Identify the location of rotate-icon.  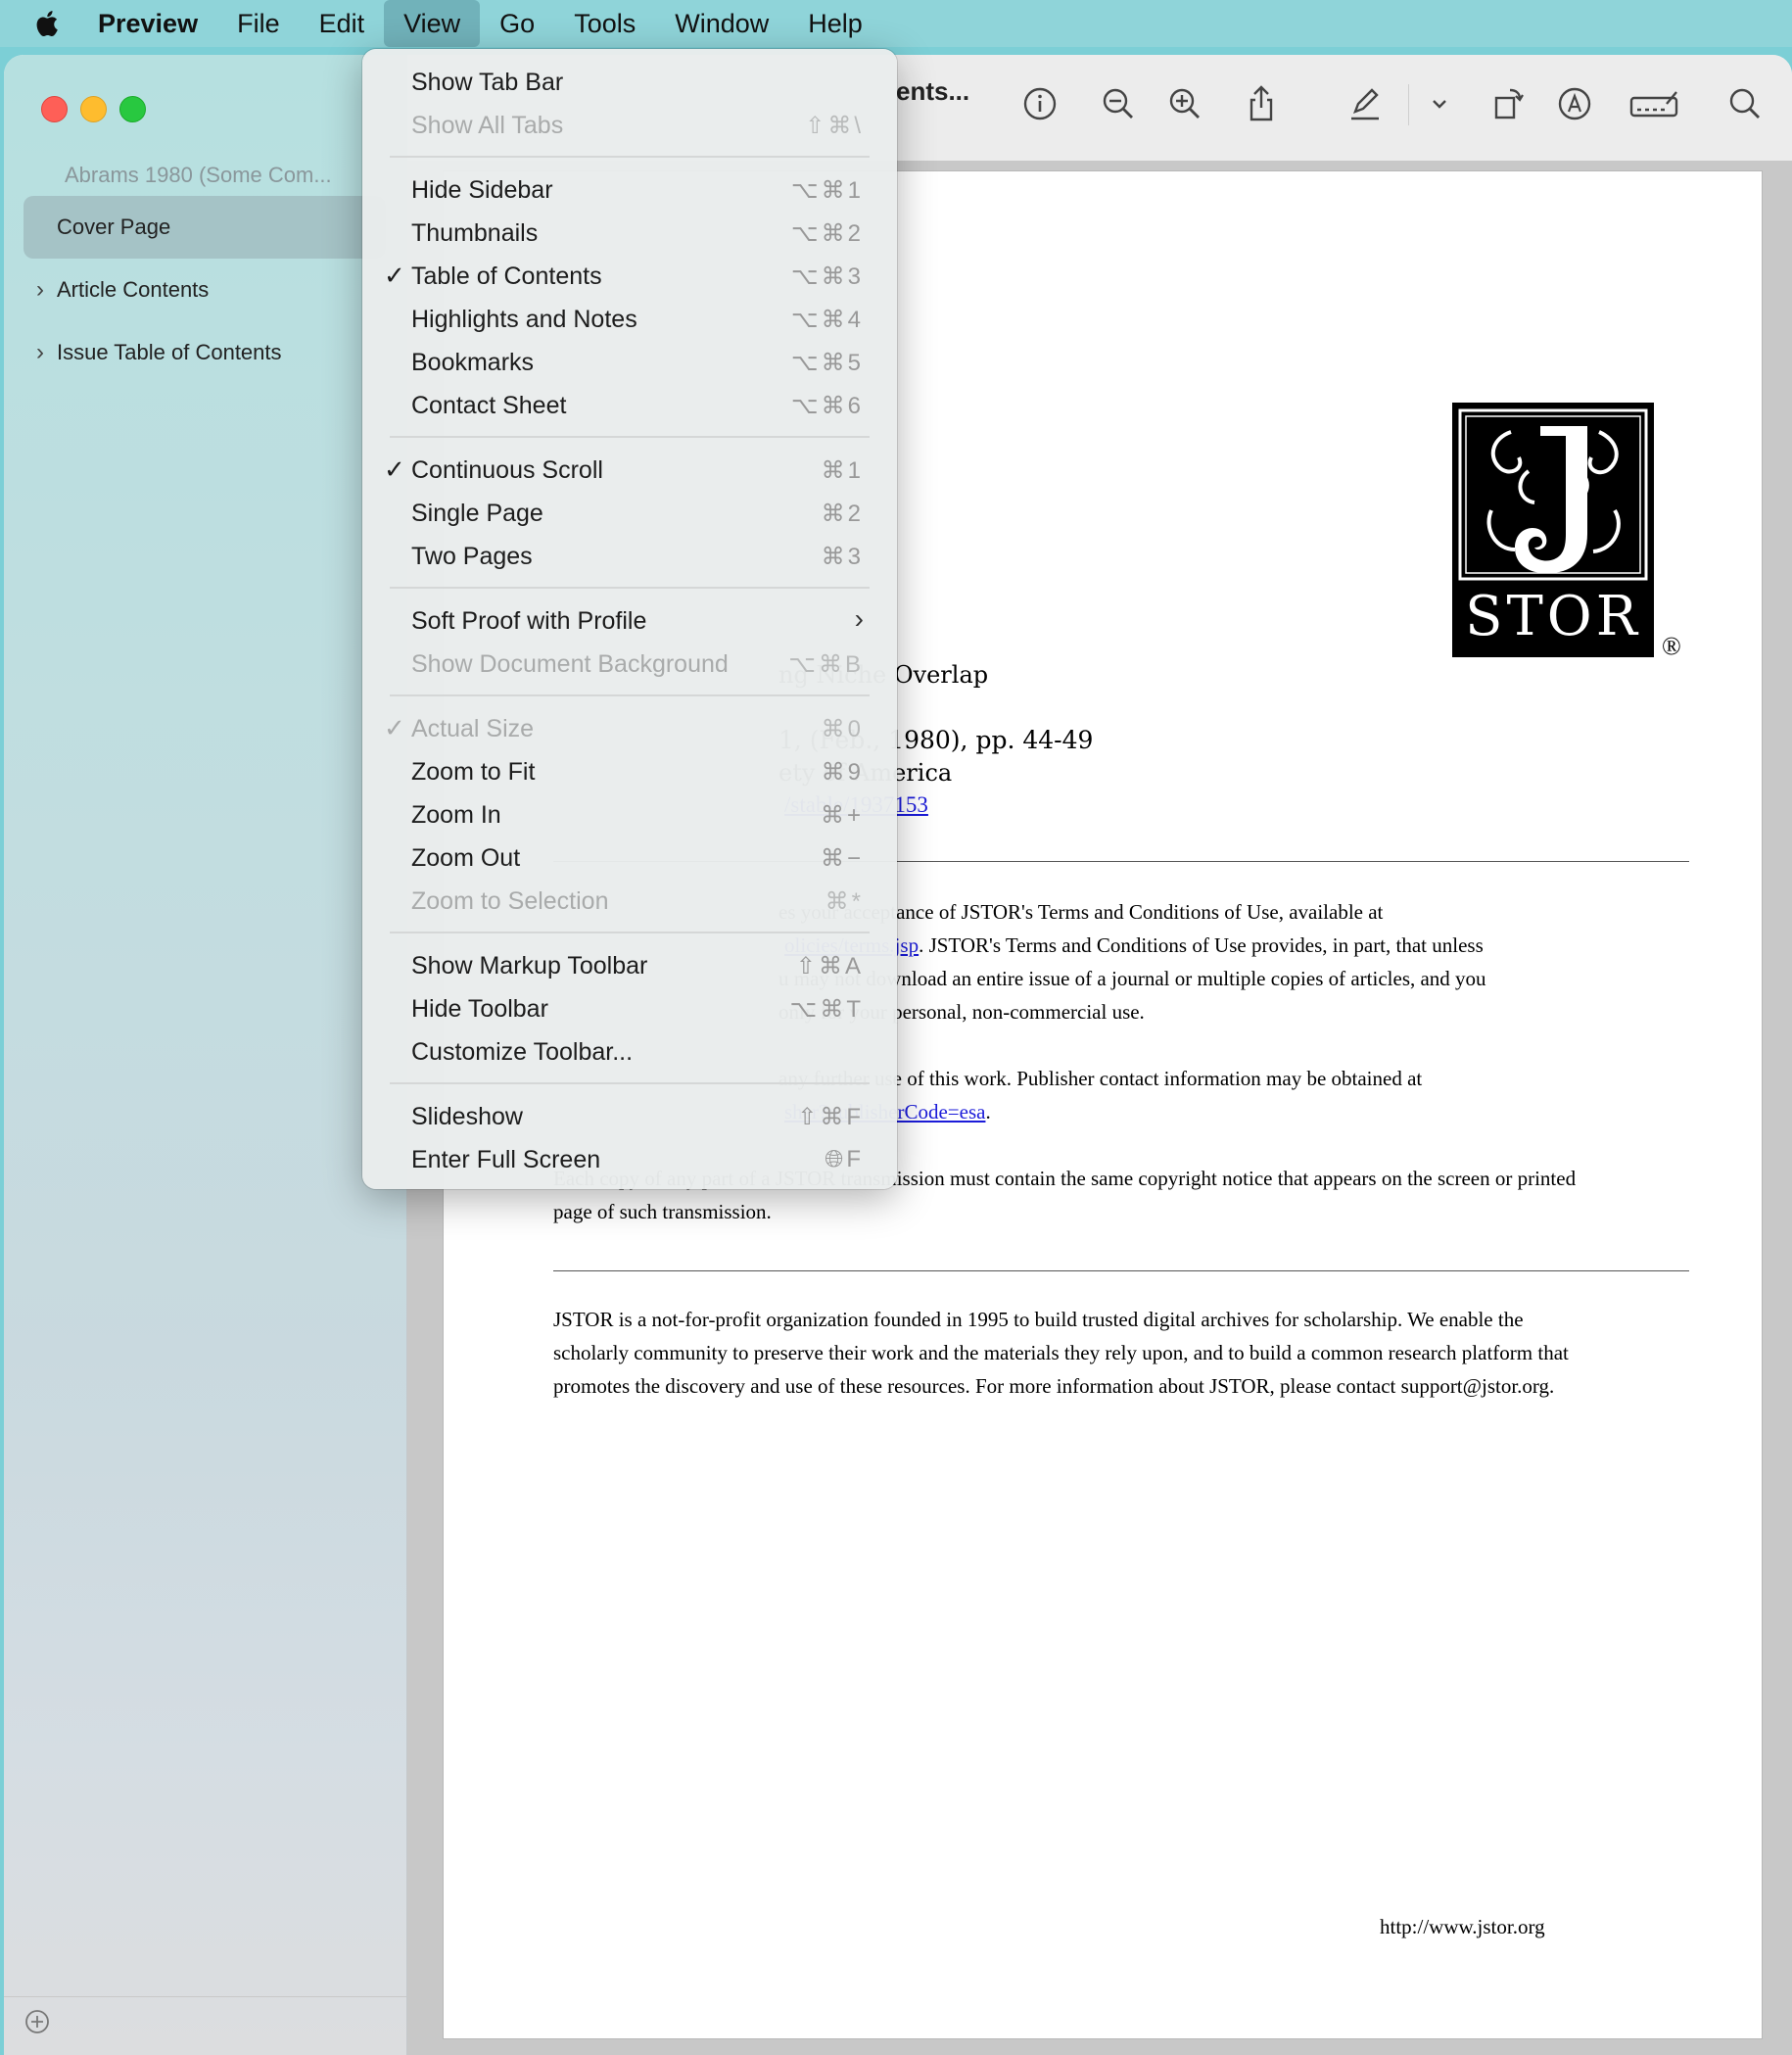
(1508, 103).